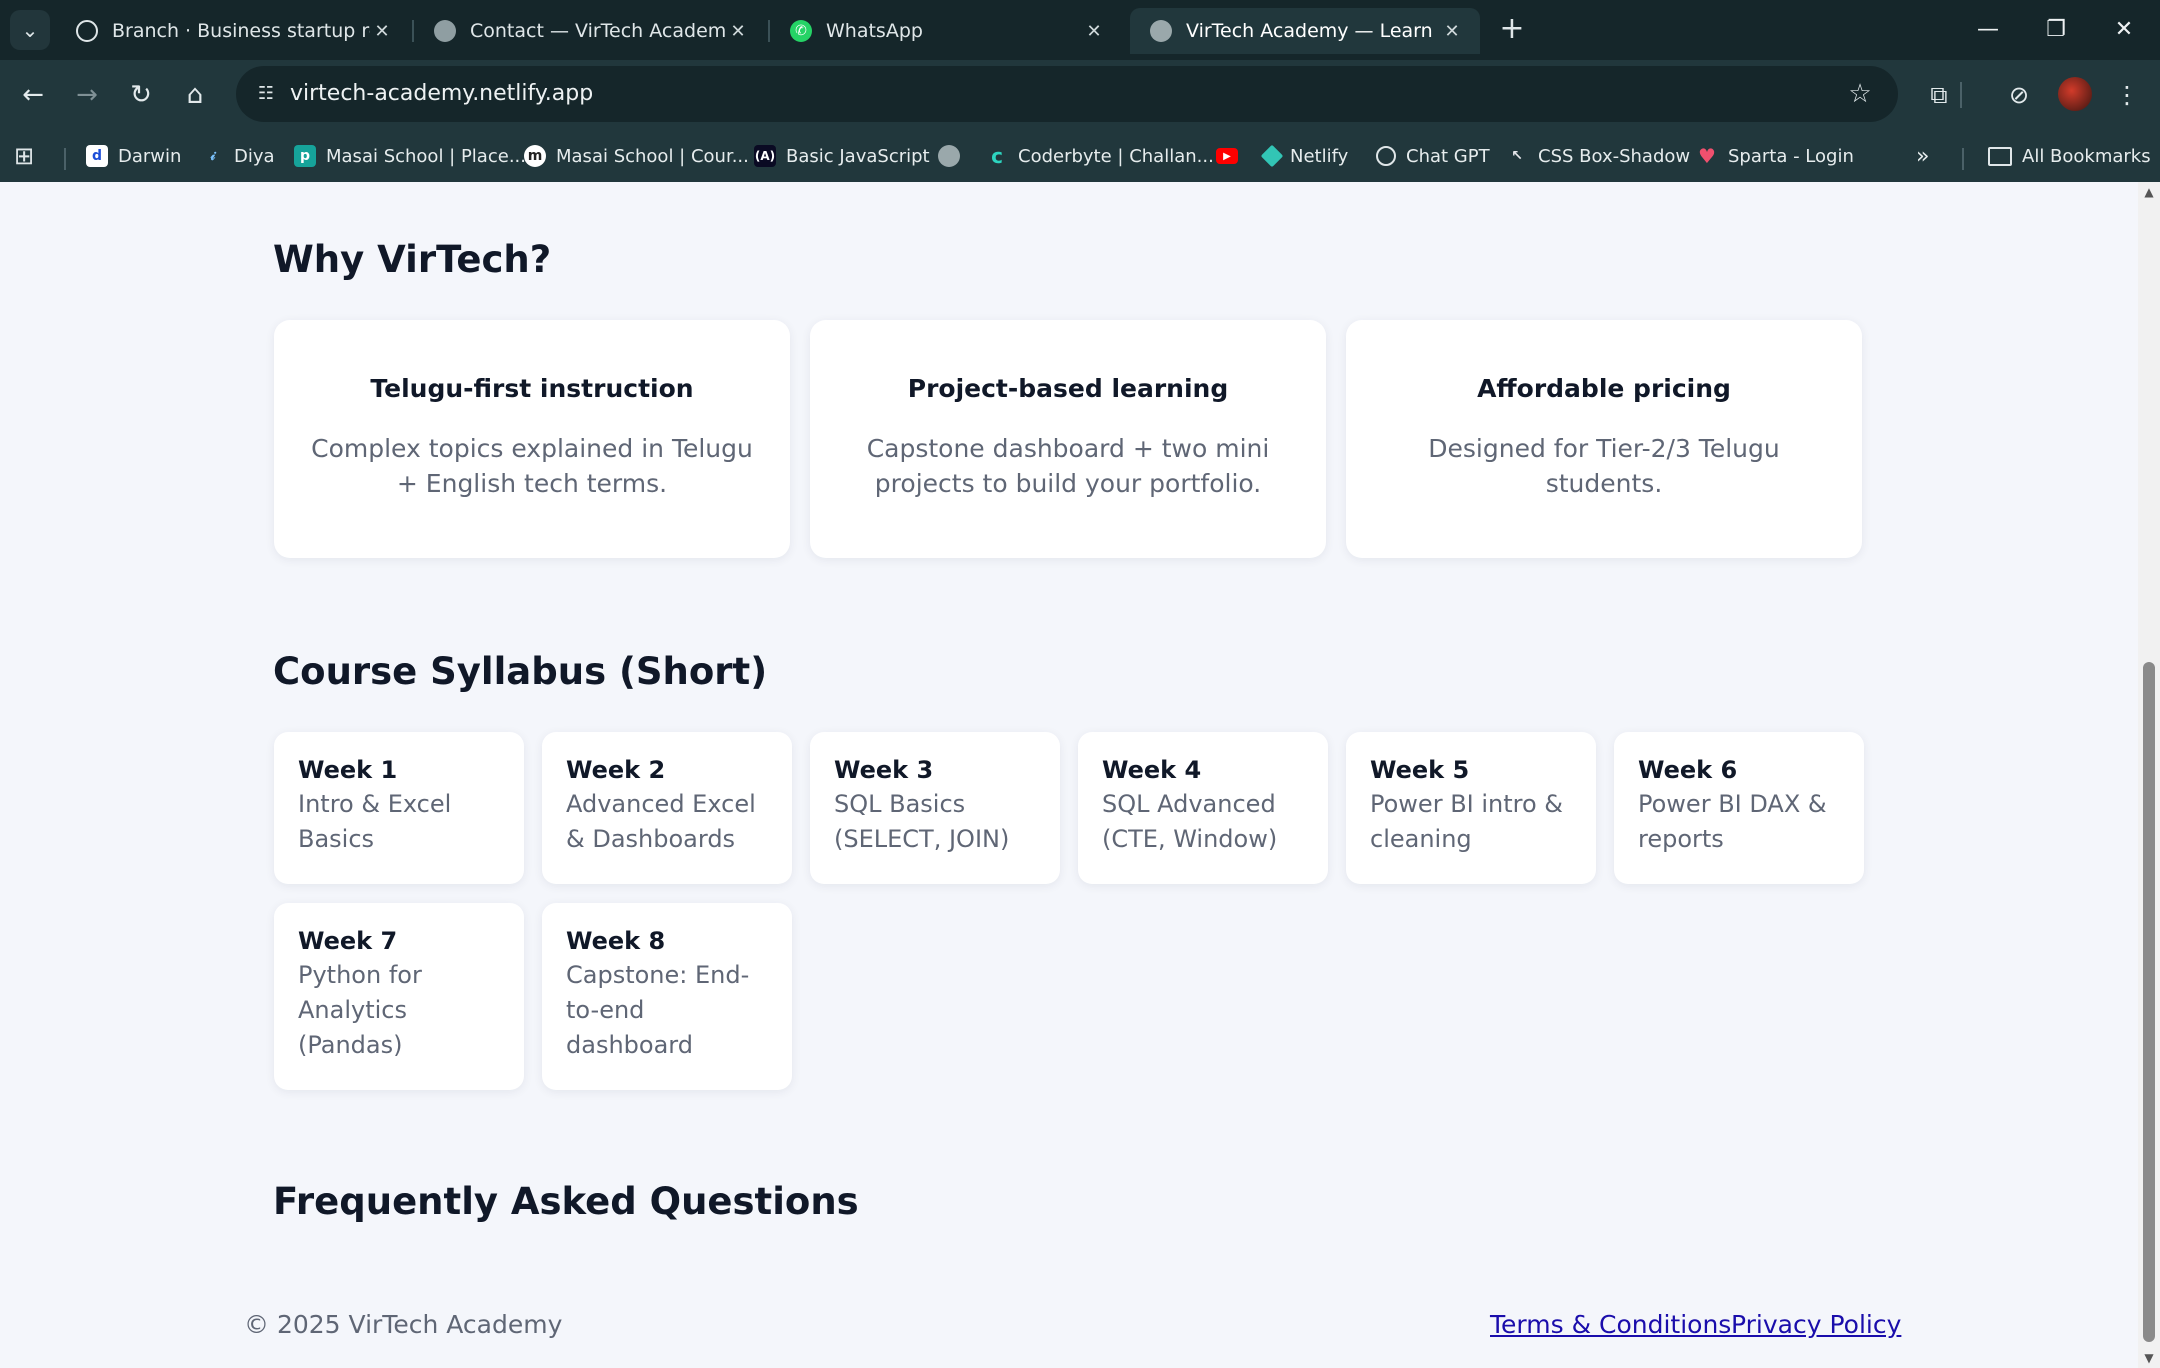 This screenshot has height=1368, width=2160. Describe the element at coordinates (348, 941) in the screenshot. I see `week-title: Week 7` at that location.